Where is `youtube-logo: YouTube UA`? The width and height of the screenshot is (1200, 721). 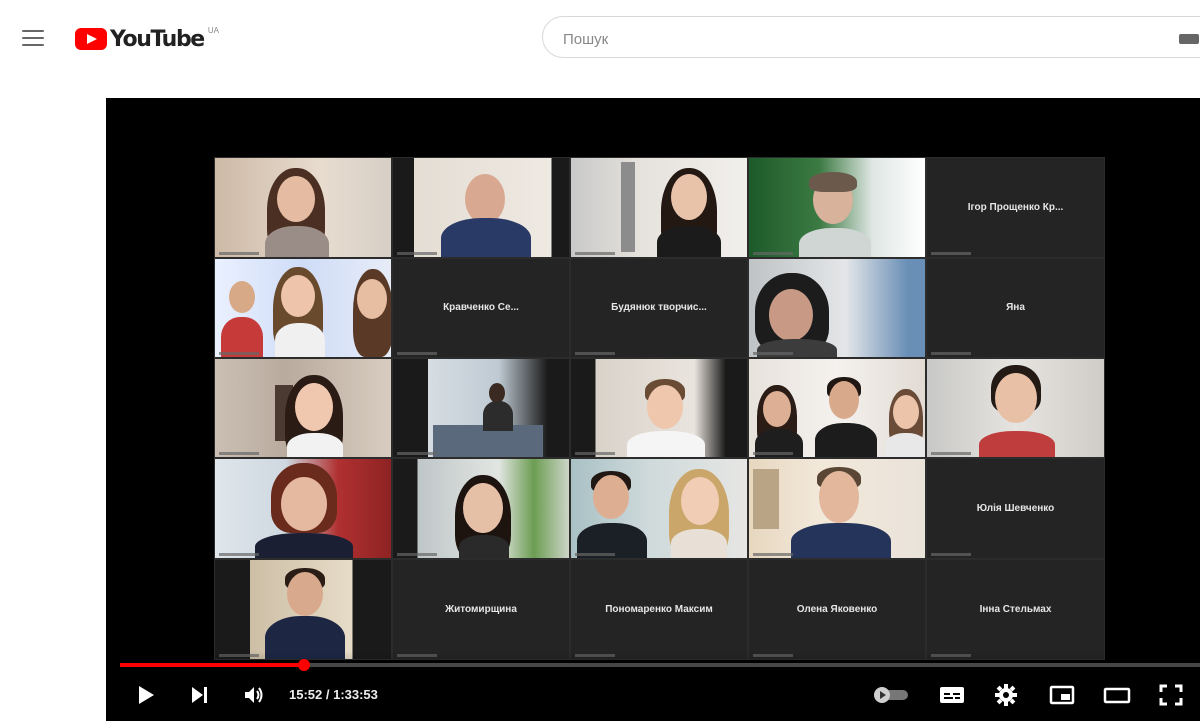
youtube-logo: YouTube UA is located at coordinates (147, 39).